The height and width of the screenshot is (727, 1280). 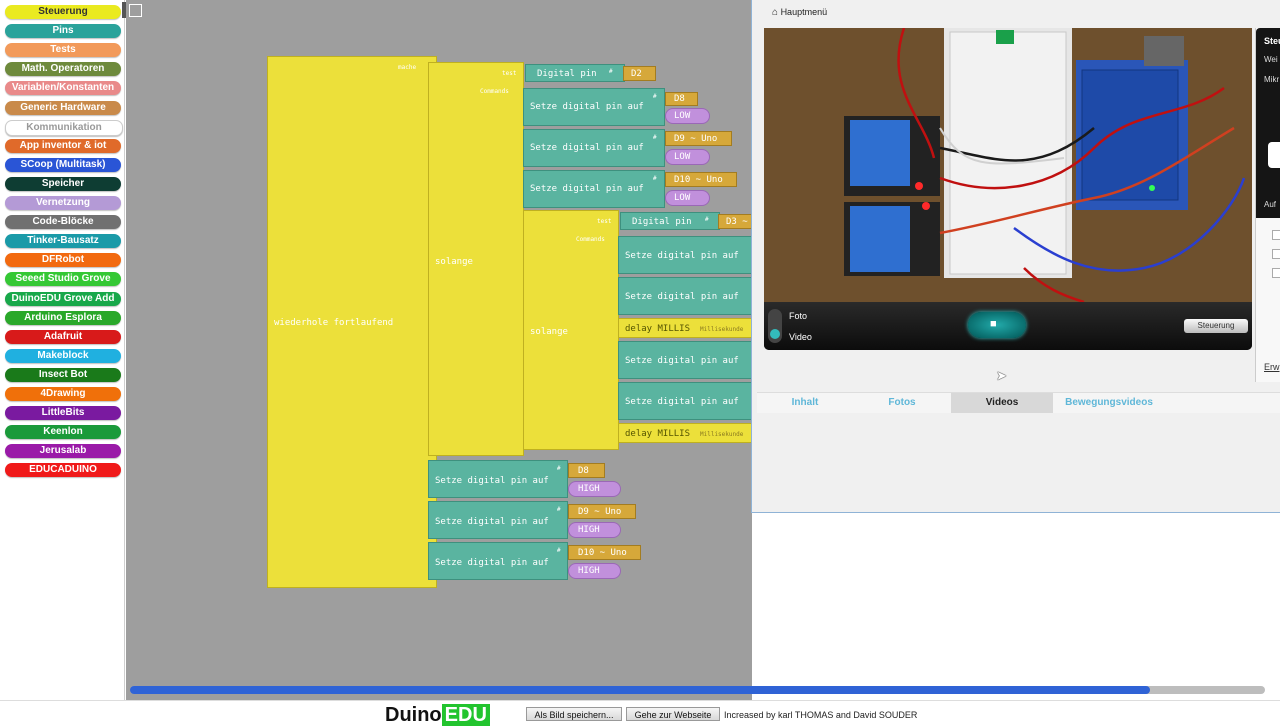 What do you see at coordinates (655, 178) in the screenshot?
I see `set-pin-d10-low-hash: #` at bounding box center [655, 178].